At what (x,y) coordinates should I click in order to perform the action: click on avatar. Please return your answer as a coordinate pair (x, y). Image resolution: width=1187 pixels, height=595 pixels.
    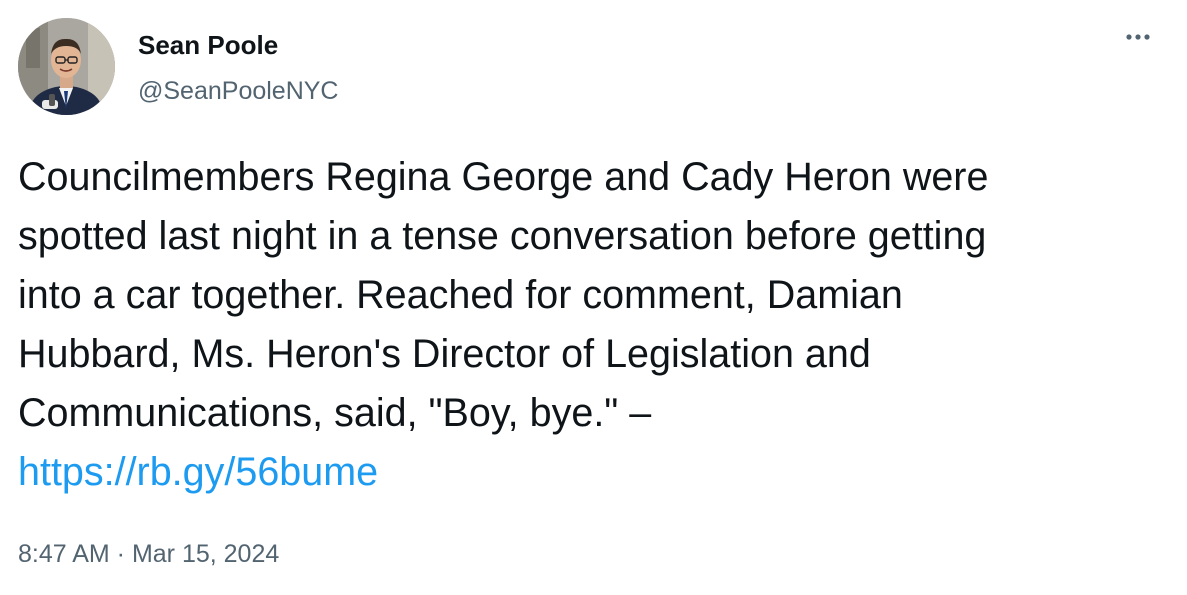
    Looking at the image, I should click on (66, 66).